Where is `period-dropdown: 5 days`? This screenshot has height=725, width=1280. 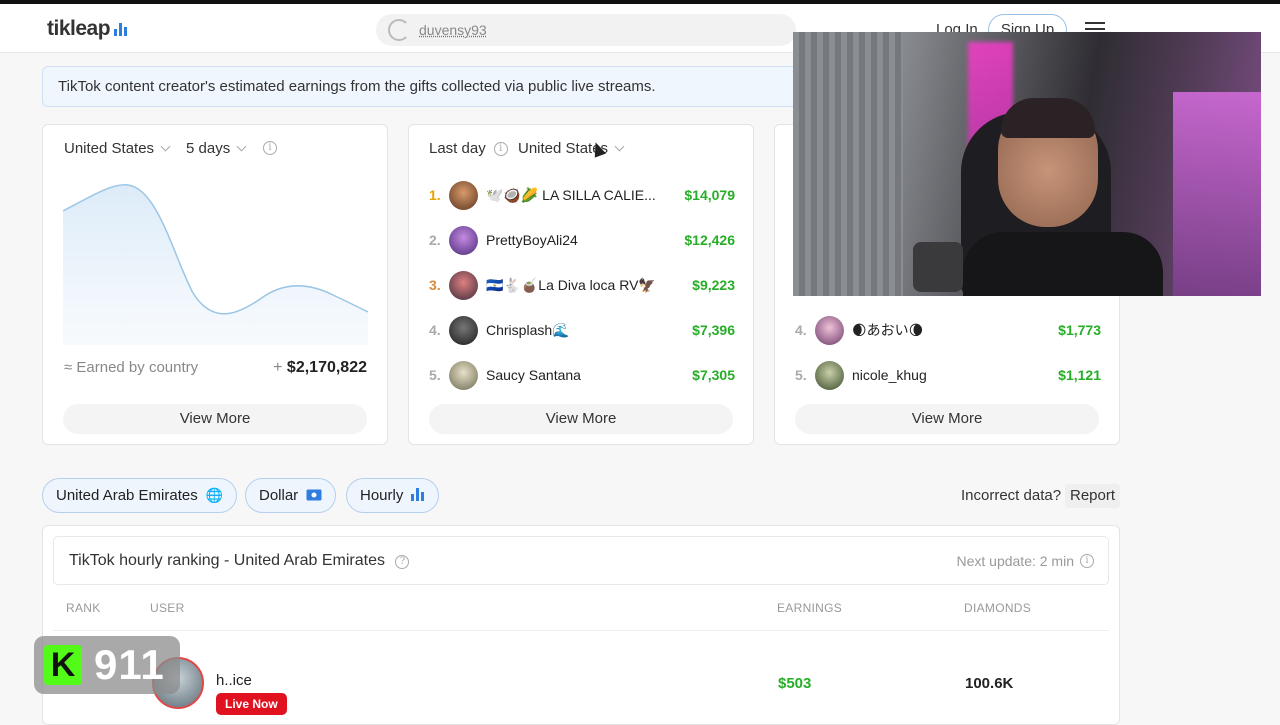 period-dropdown: 5 days is located at coordinates (216, 148).